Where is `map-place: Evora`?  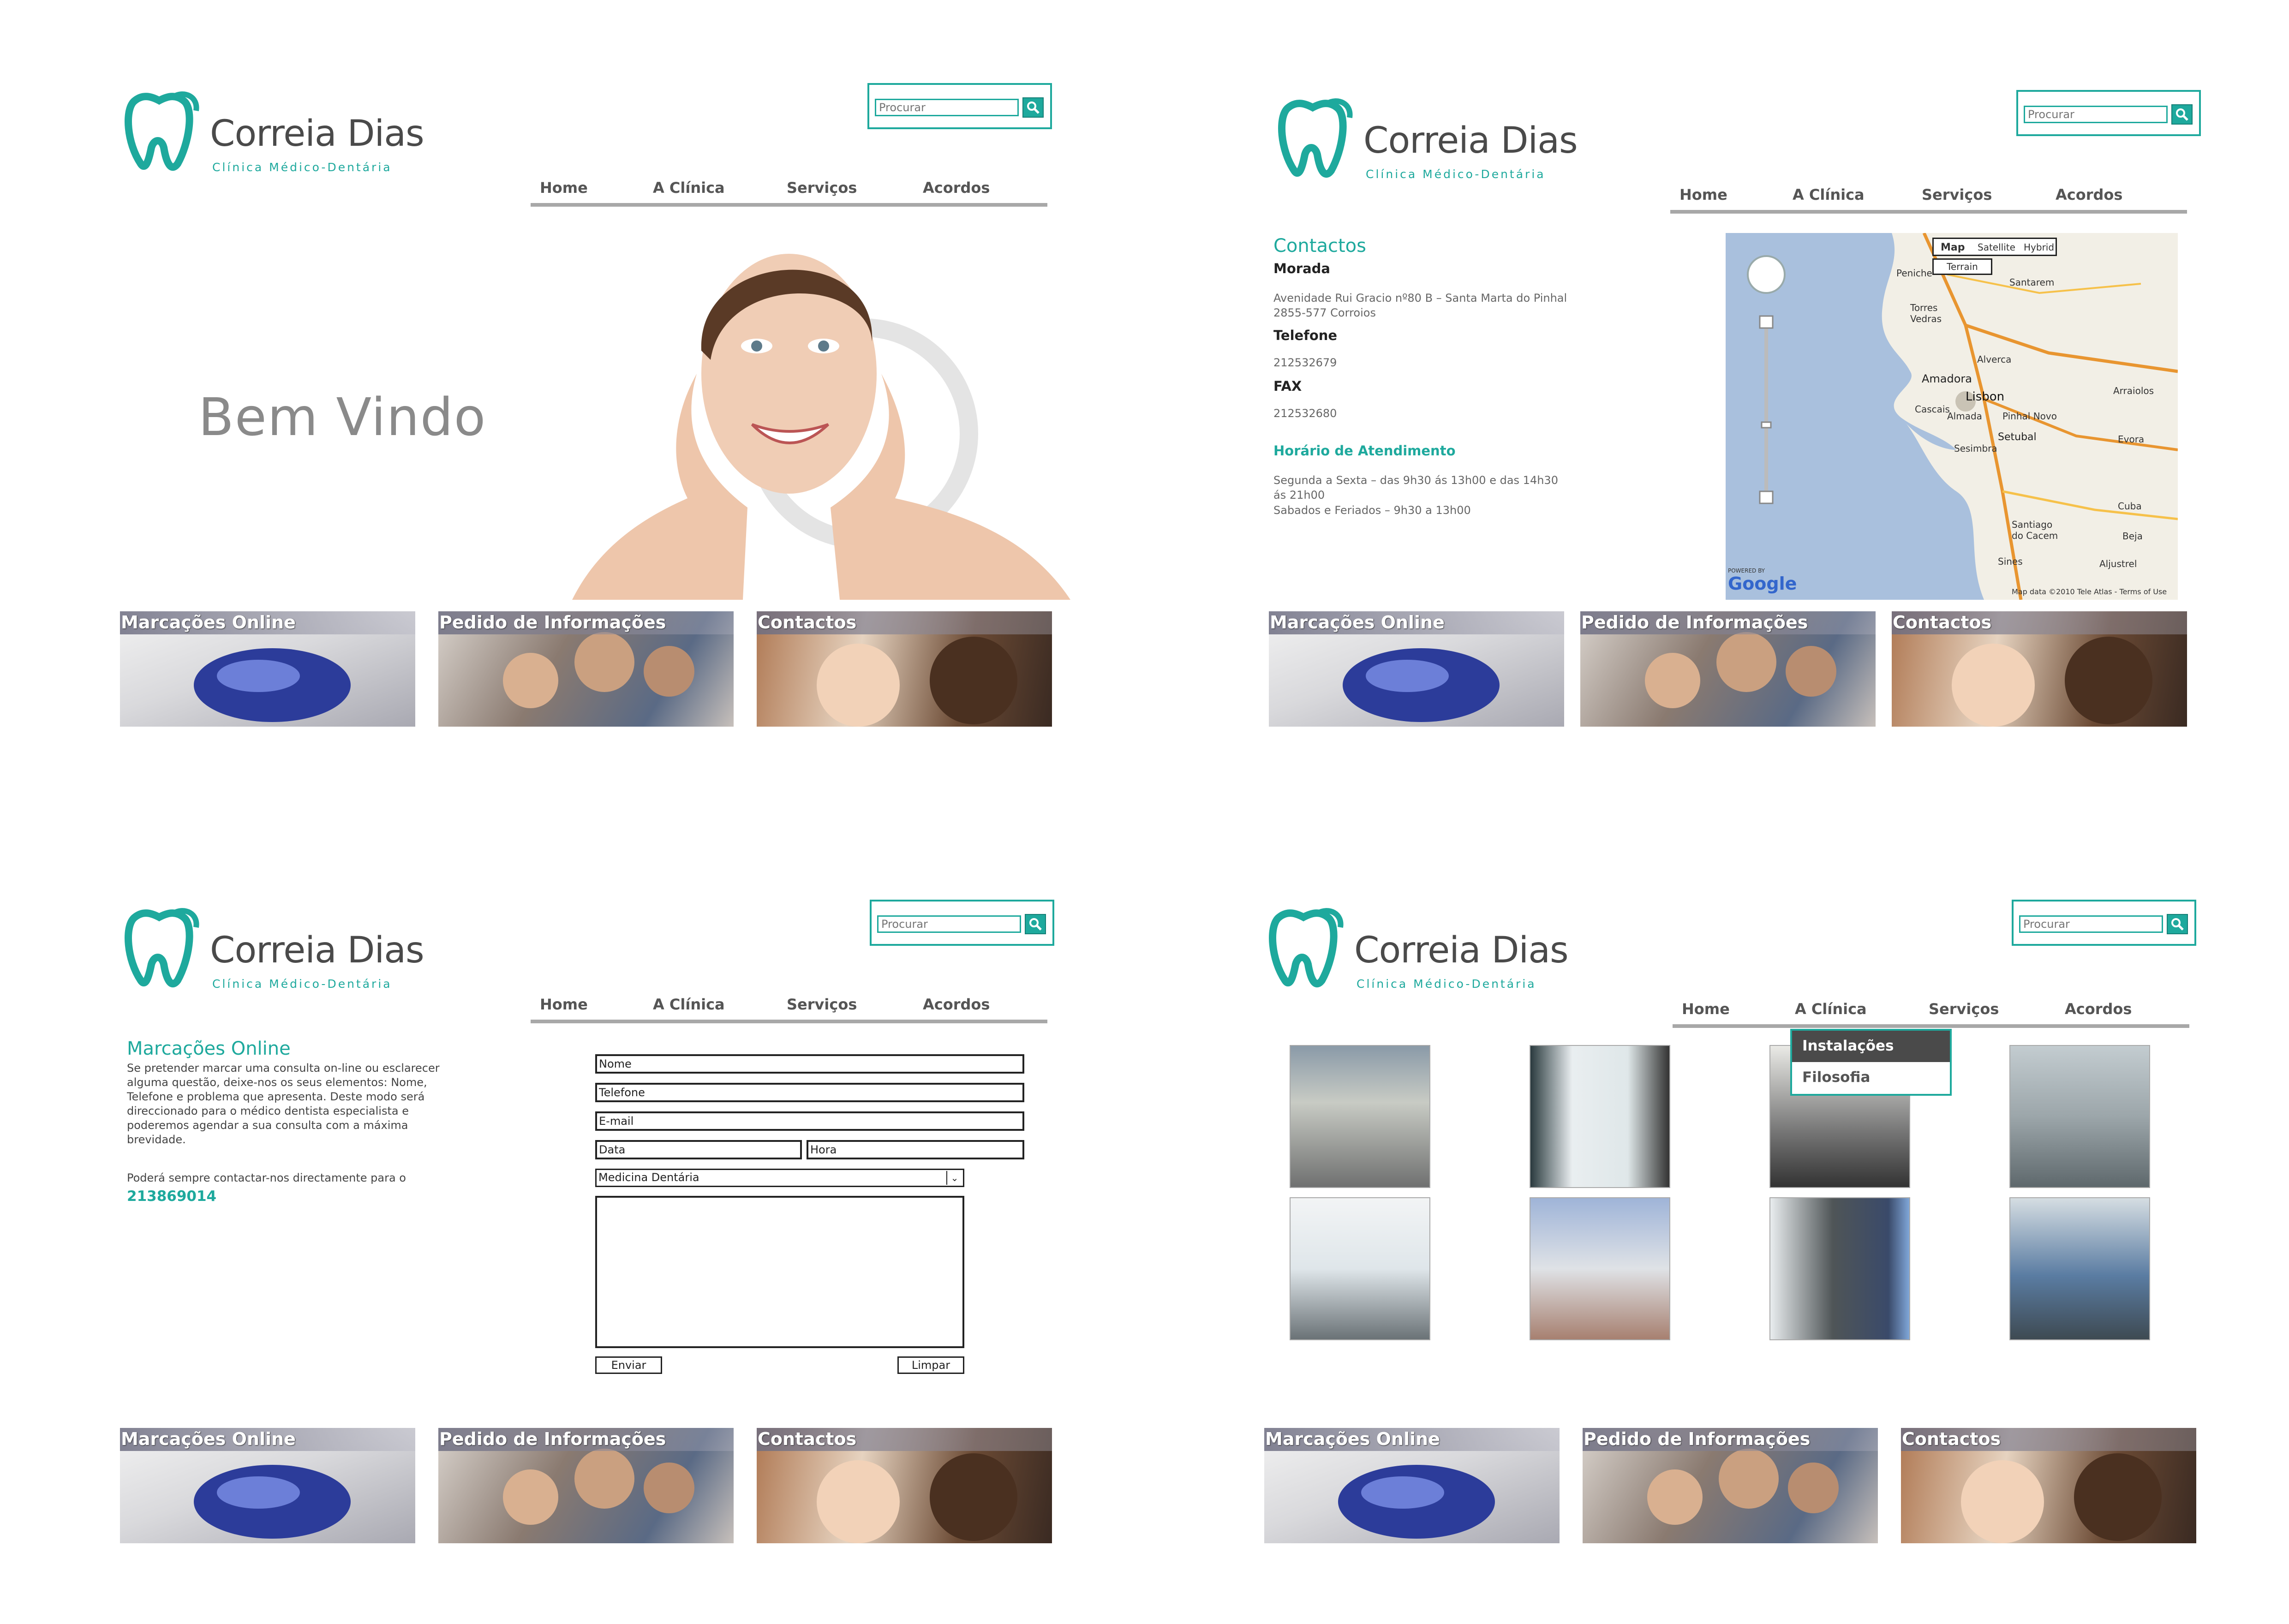 map-place: Evora is located at coordinates (2131, 439).